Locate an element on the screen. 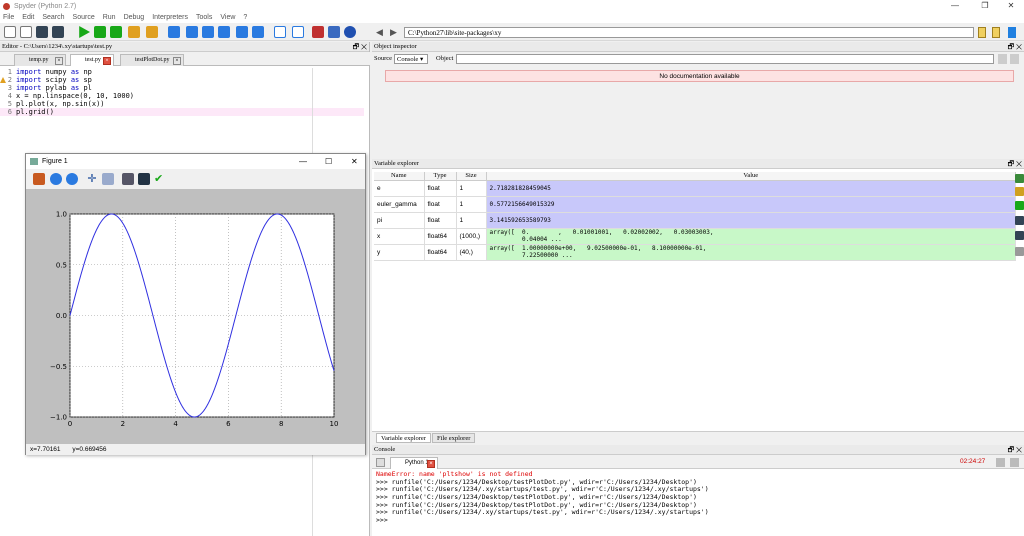 Image resolution: width=1024 pixels, height=536 pixels. console-options-icon is located at coordinates (1000, 462).